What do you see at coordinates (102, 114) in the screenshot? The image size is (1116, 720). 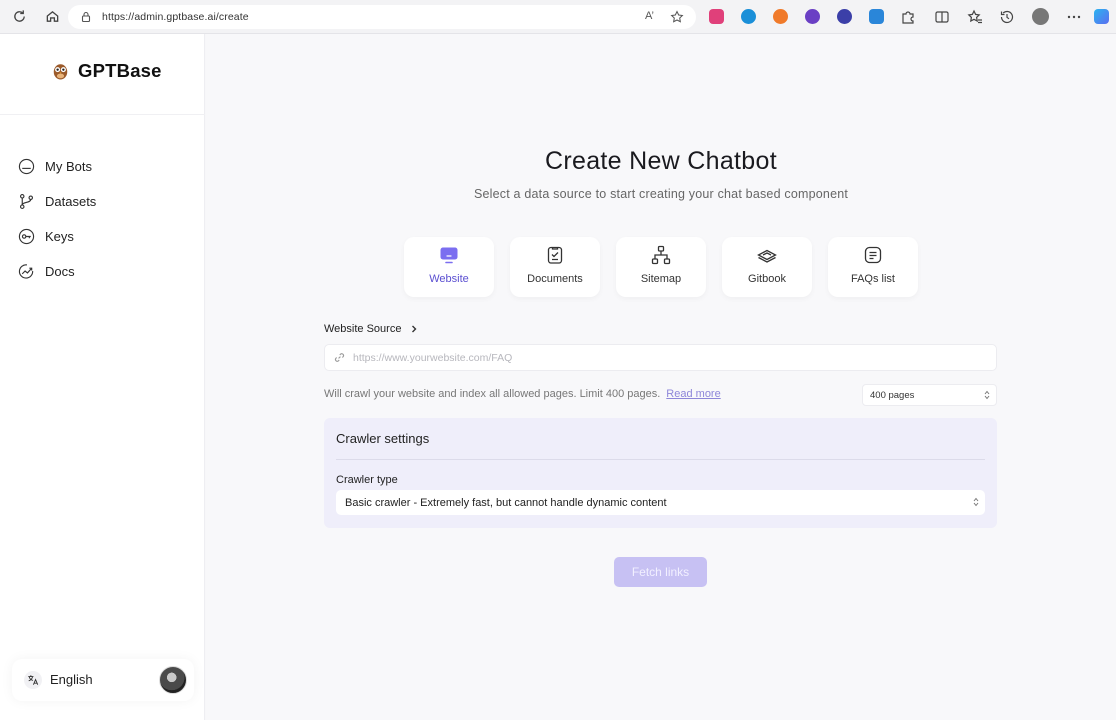 I see `logo-divider` at bounding box center [102, 114].